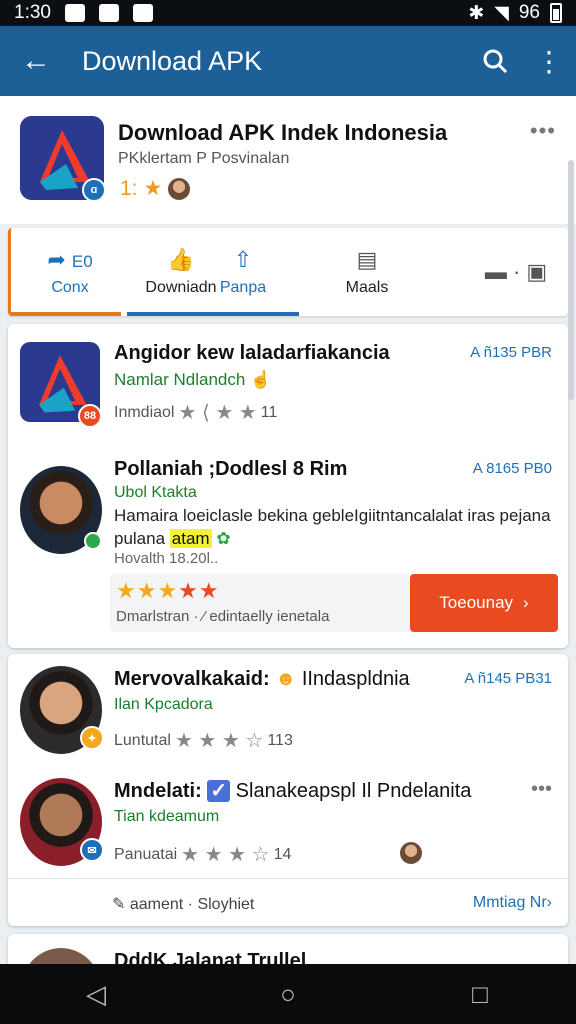  I want to click on meta-label: Luntutal, so click(142, 740).